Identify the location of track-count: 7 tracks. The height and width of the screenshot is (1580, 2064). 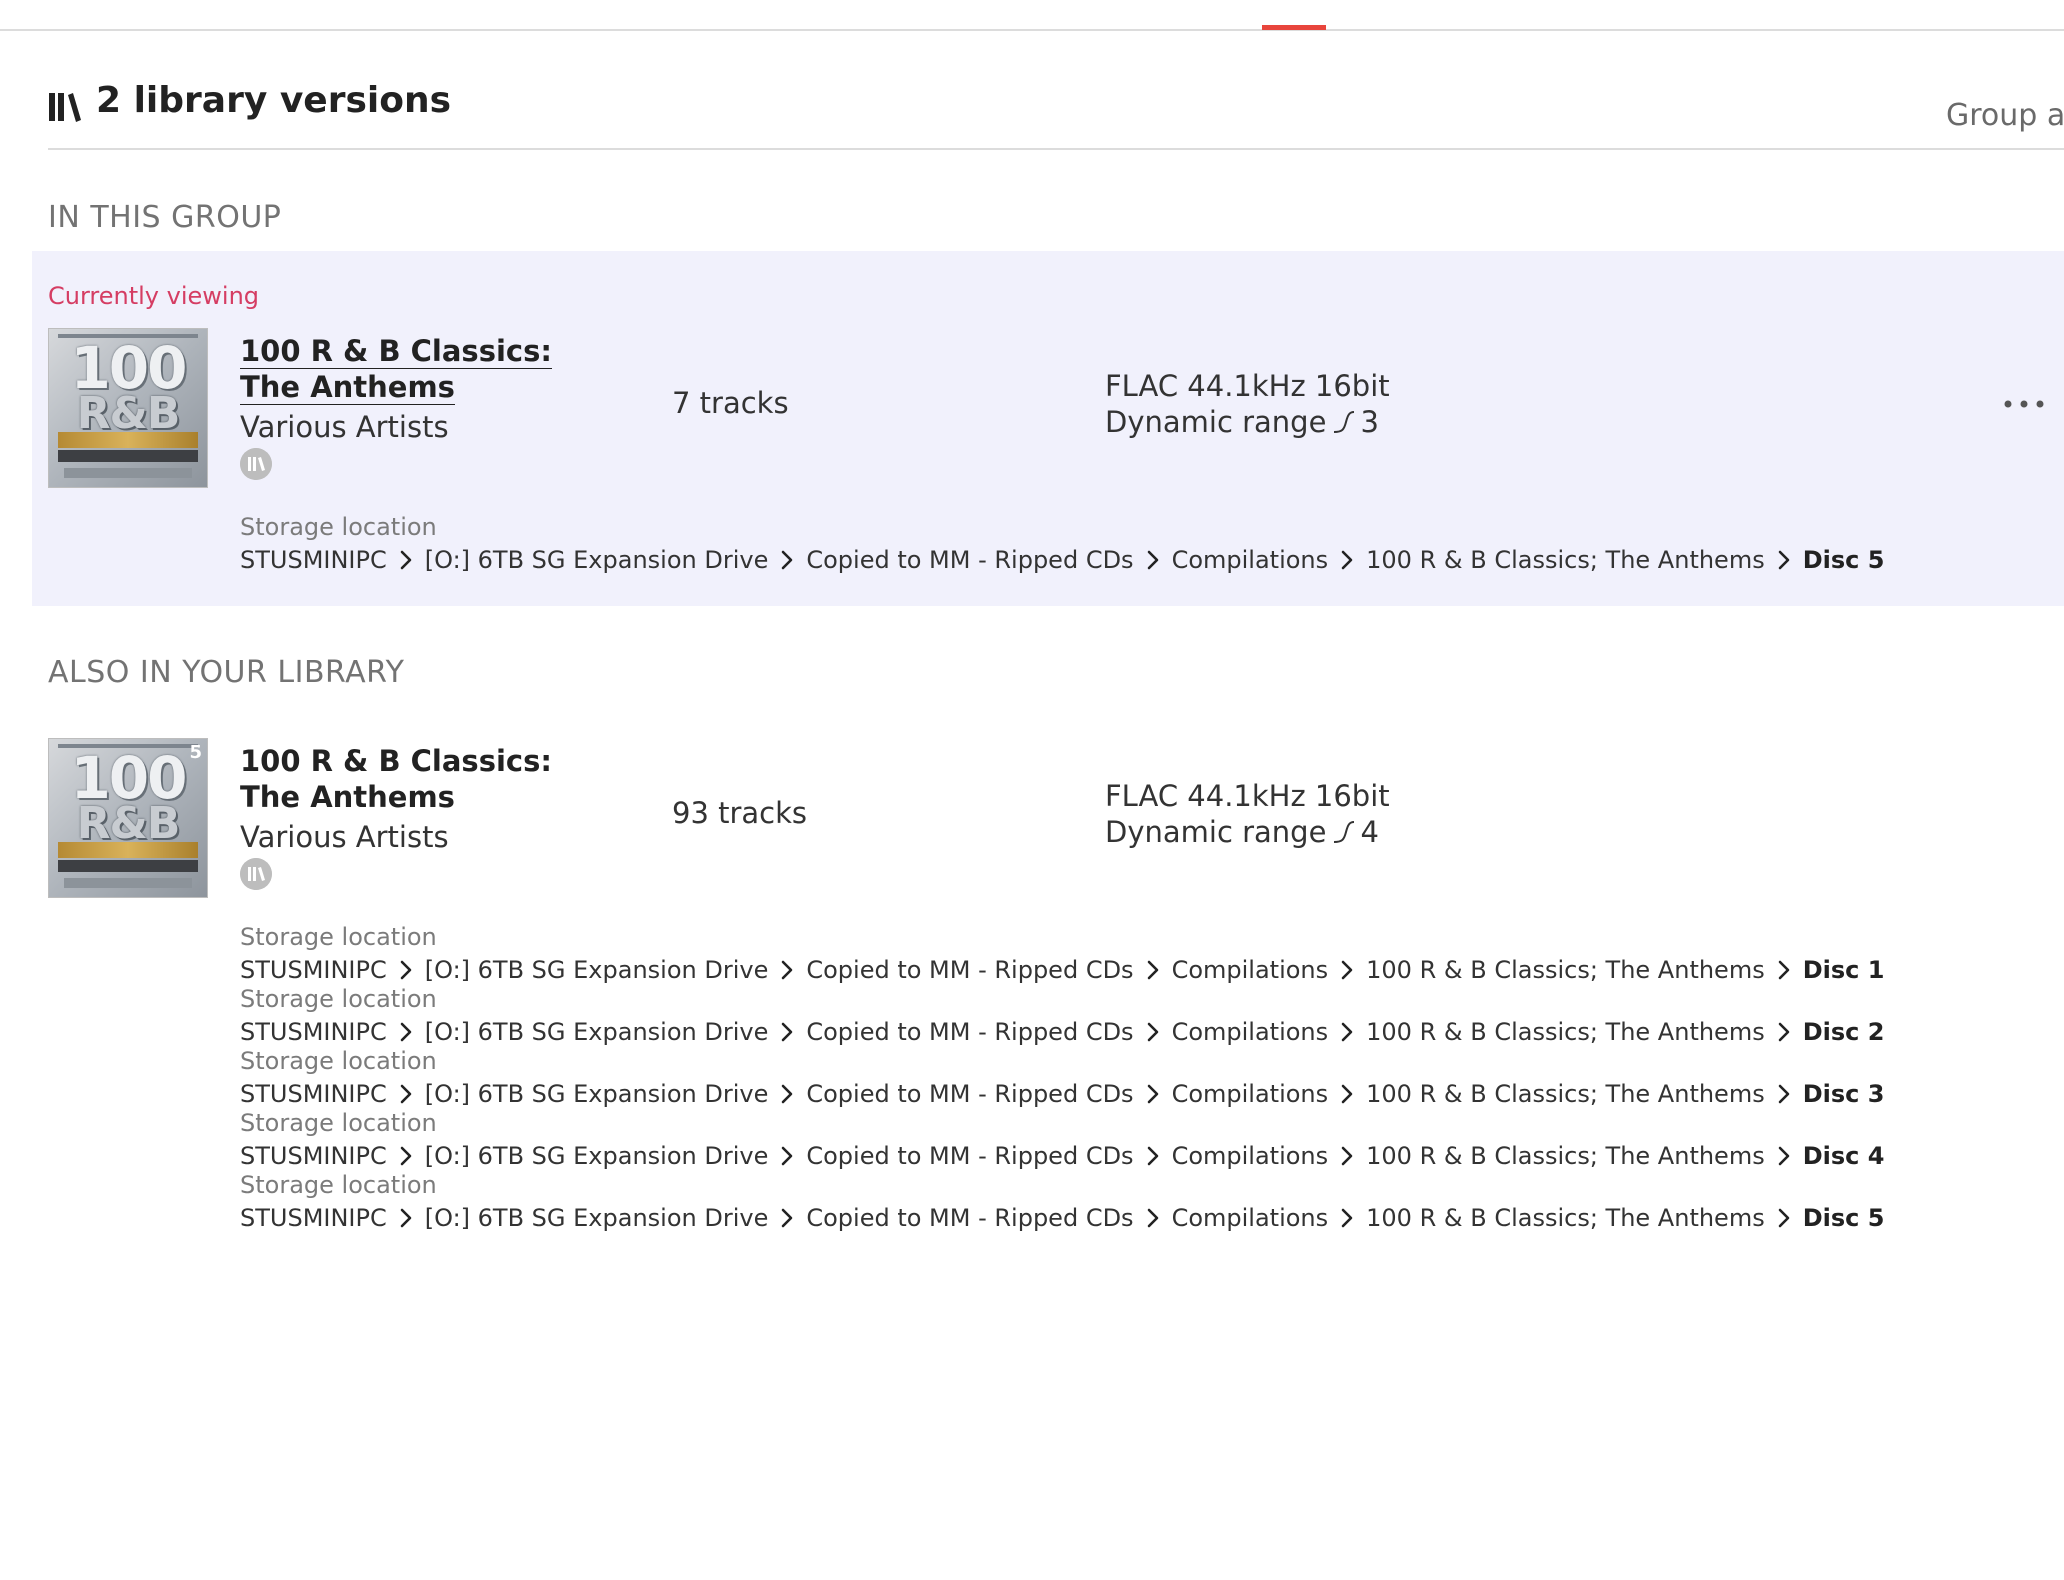
(730, 403).